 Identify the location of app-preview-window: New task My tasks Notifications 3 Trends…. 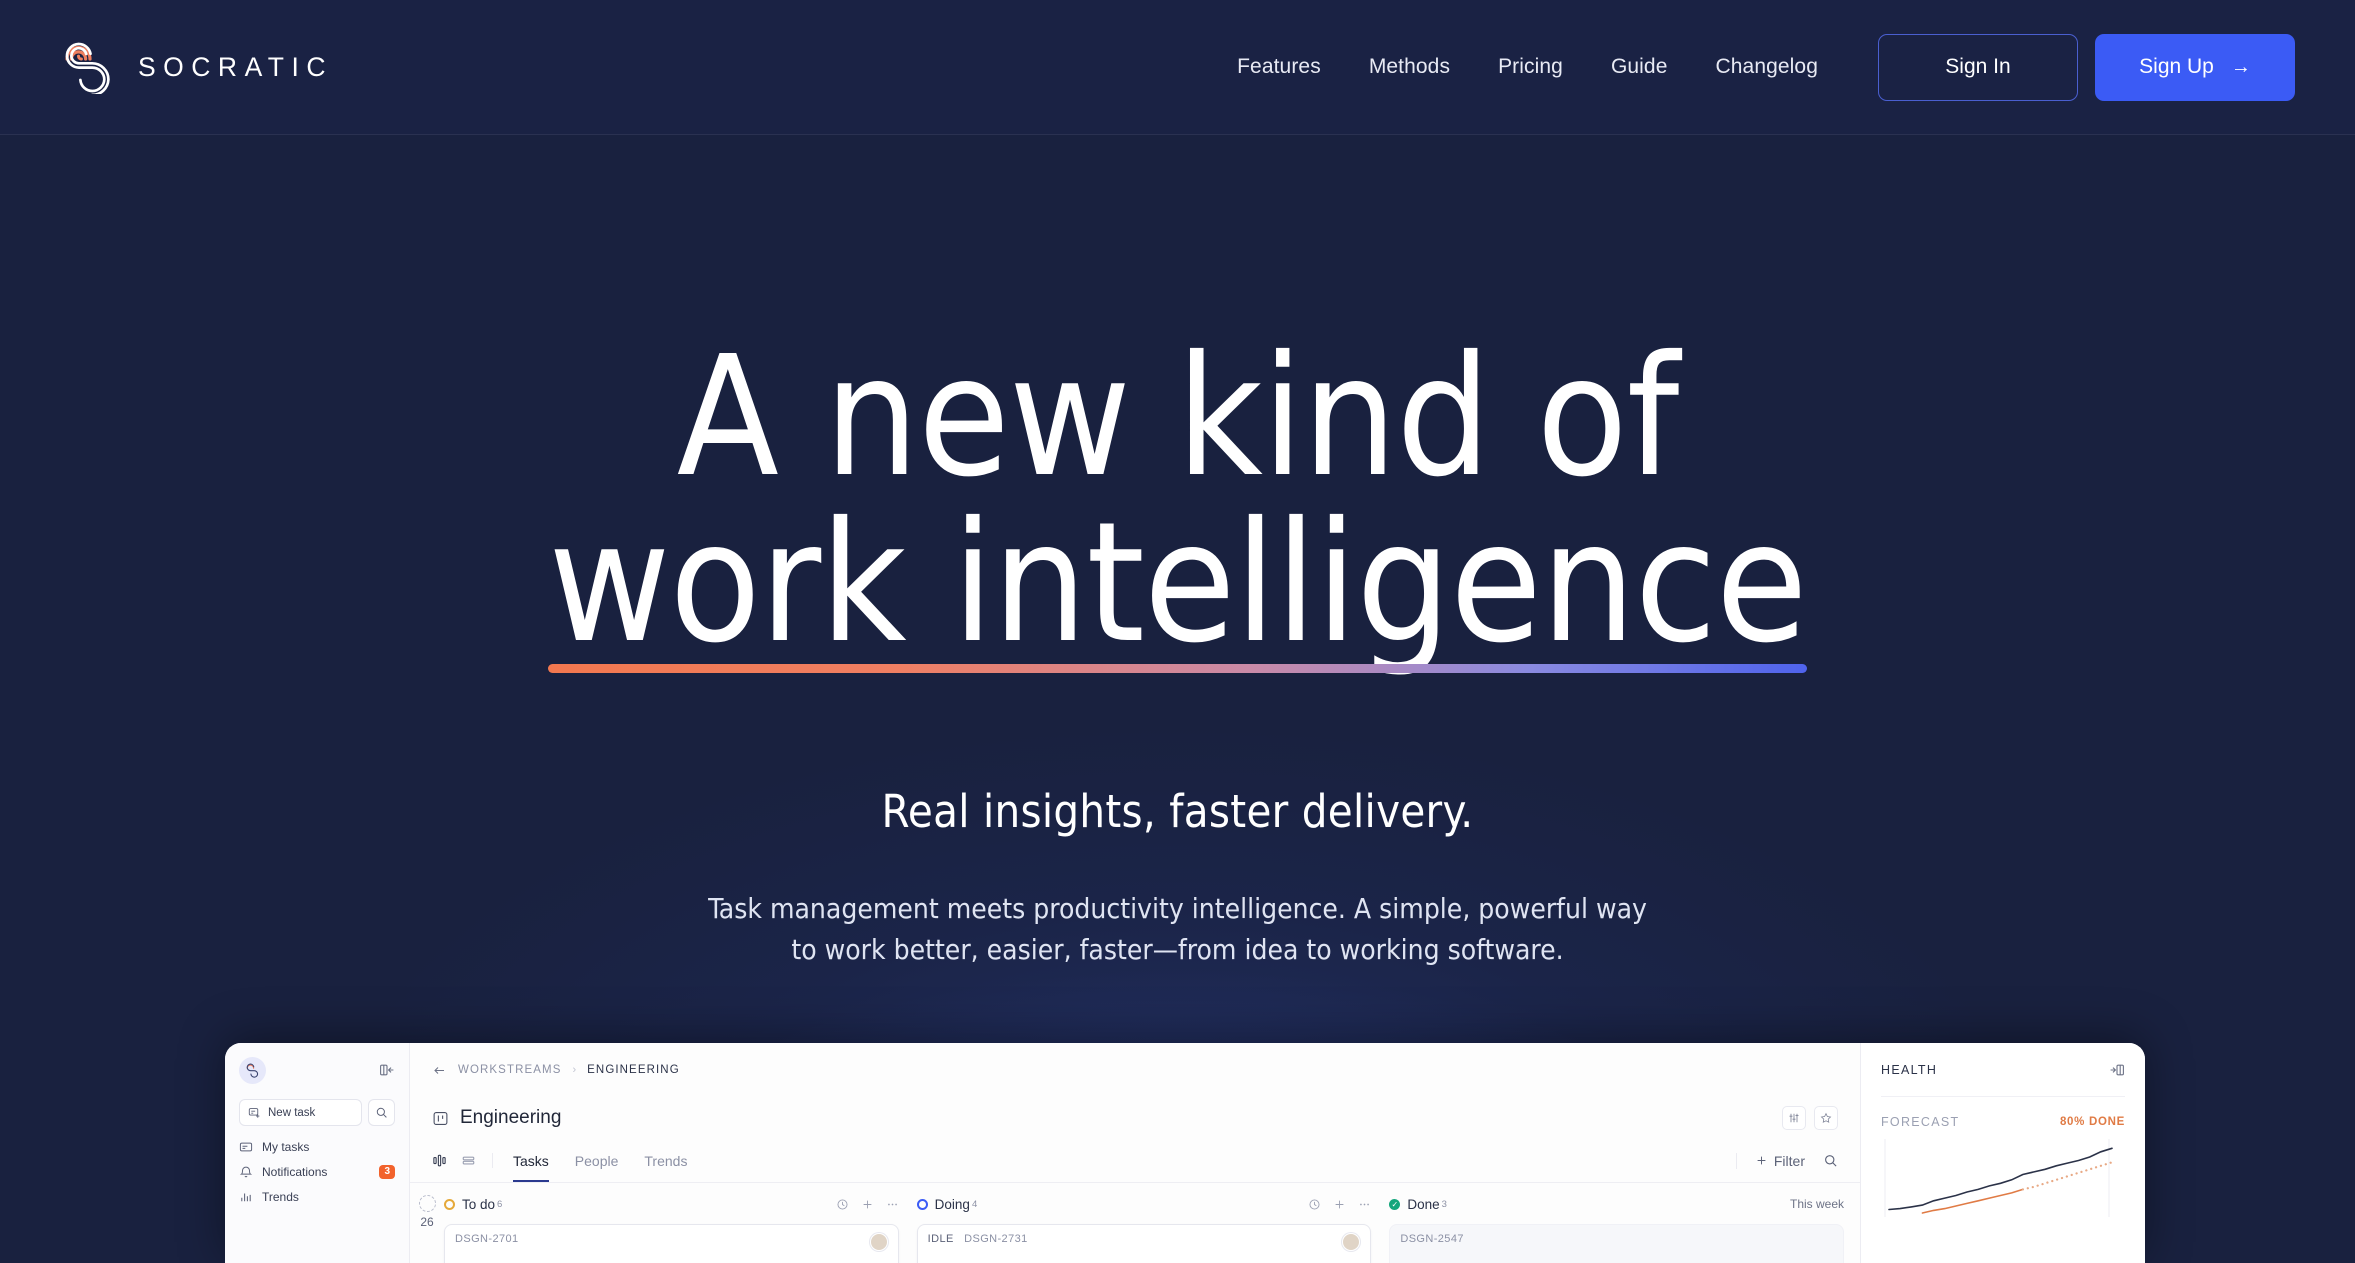
(1185, 1153).